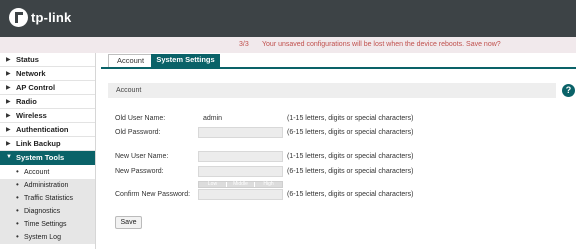 This screenshot has height=249, width=576. I want to click on new-user-name-label: New User Name:, so click(142, 156).